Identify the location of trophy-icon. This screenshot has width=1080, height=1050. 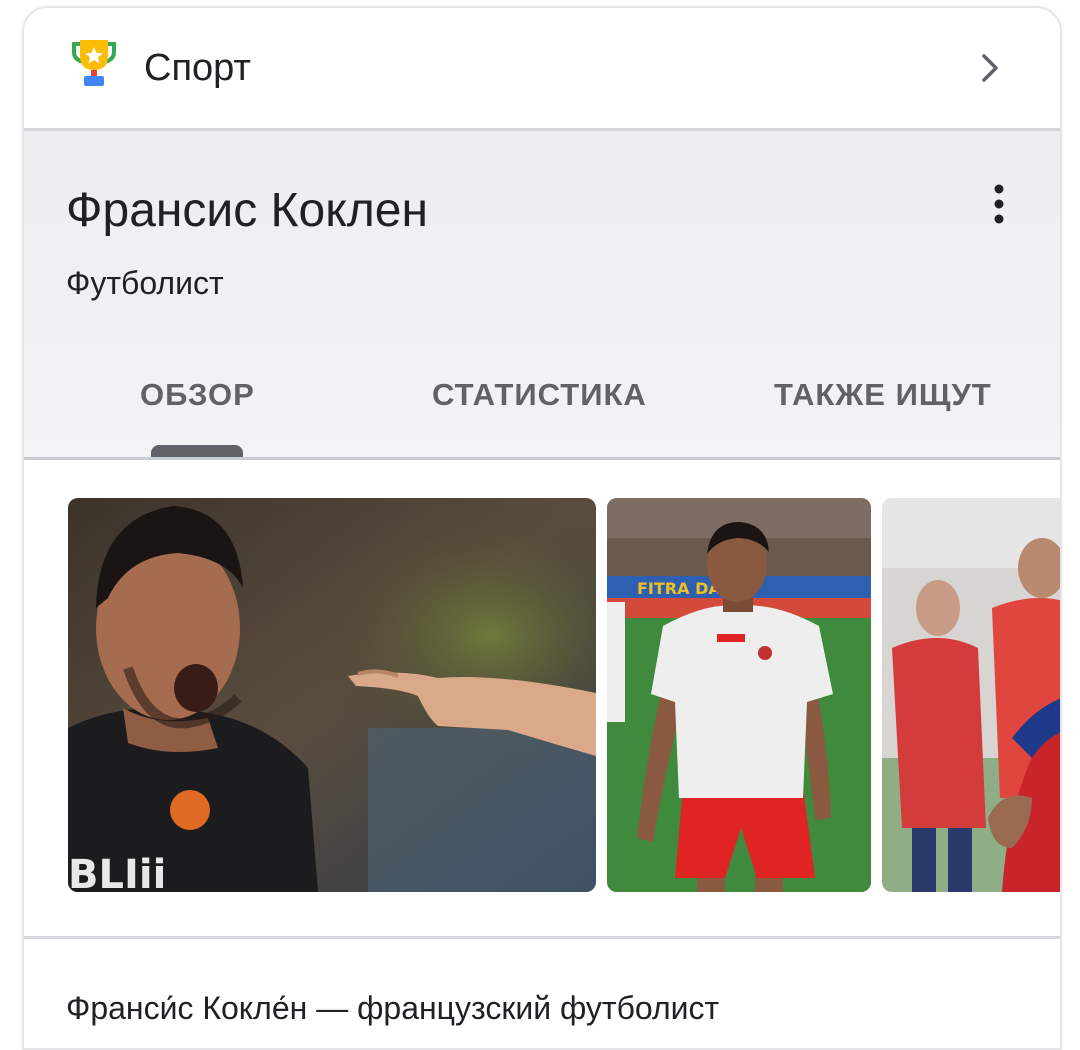
(94, 63).